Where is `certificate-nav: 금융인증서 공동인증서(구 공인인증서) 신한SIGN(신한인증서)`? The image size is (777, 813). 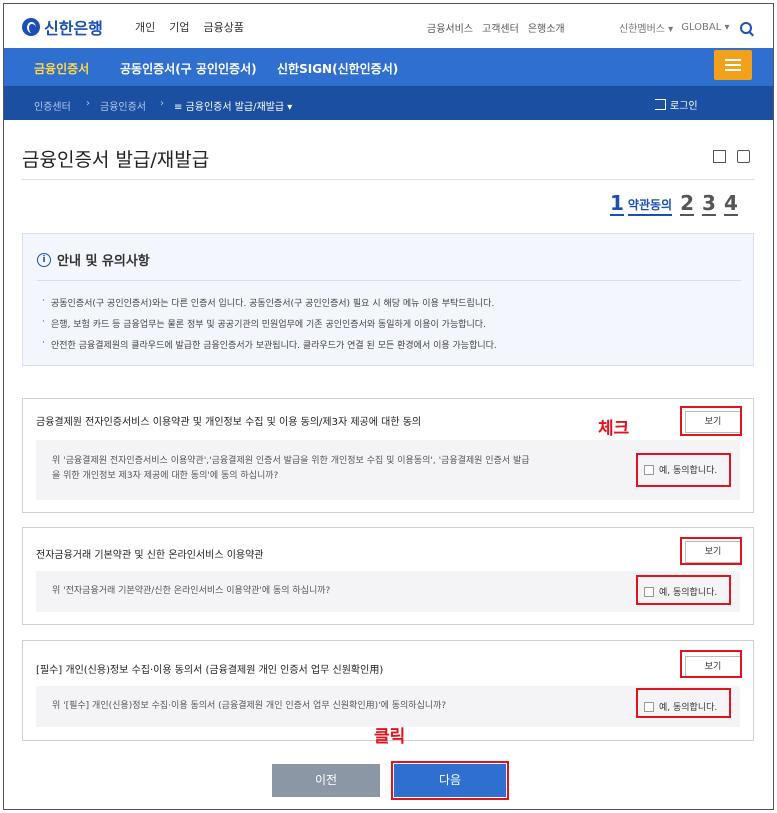
certificate-nav: 금융인증서 공동인증서(구 공인인증서) 신한SIGN(신한인증서) is located at coordinates (388, 67).